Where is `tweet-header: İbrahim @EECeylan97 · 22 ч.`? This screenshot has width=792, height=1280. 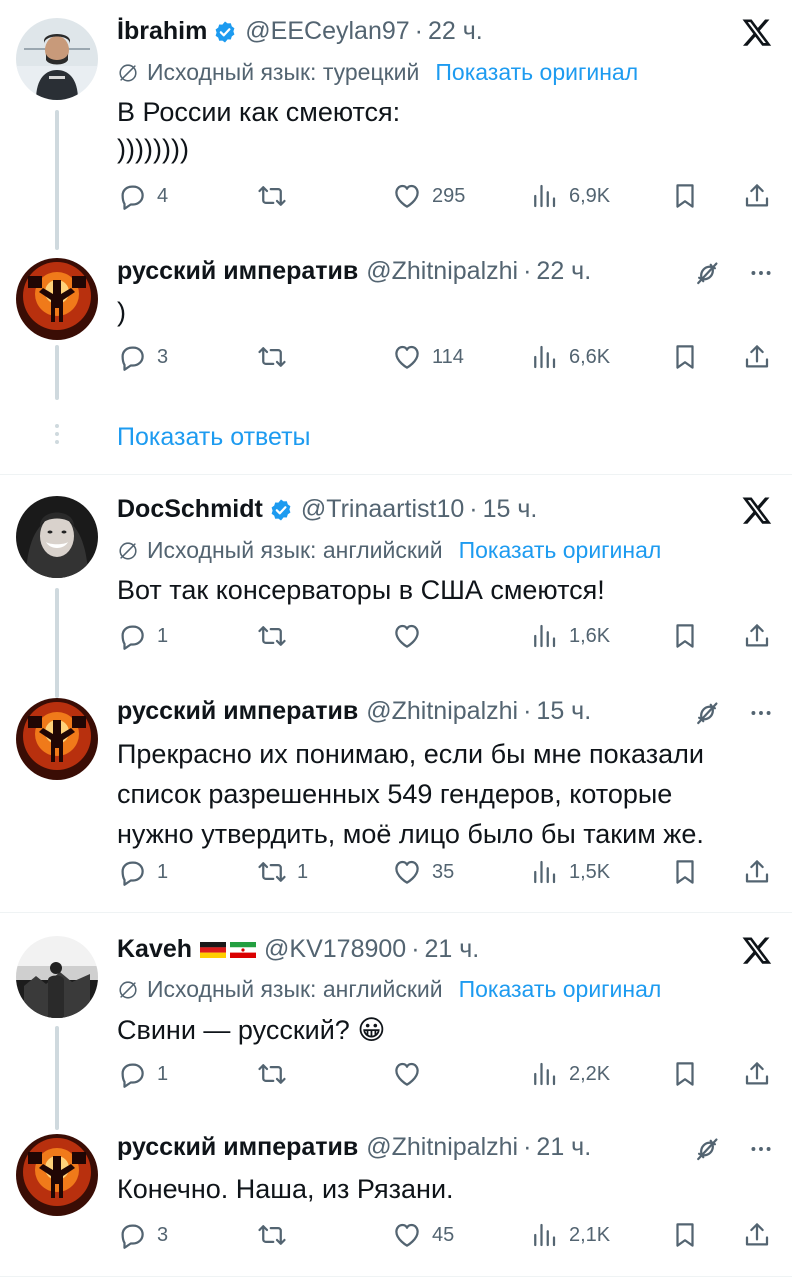 tweet-header: İbrahim @EECeylan97 · 22 ч. is located at coordinates (300, 31).